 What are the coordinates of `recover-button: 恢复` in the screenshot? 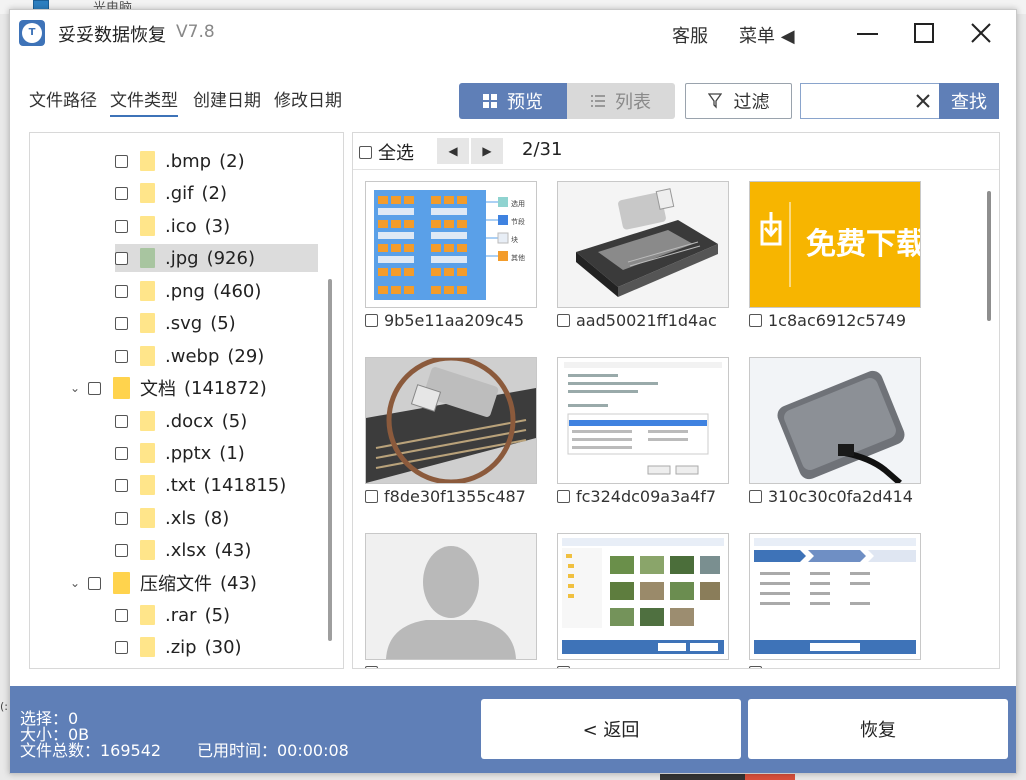 It's located at (878, 729).